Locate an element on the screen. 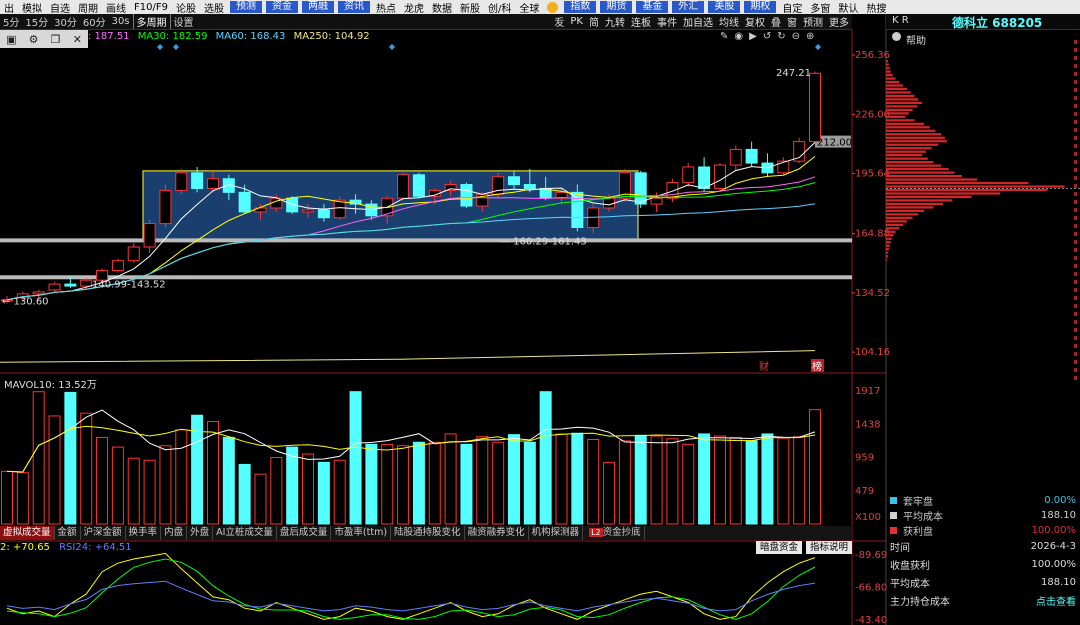 The width and height of the screenshot is (1080, 625). tab-4: 内盘 is located at coordinates (174, 533).